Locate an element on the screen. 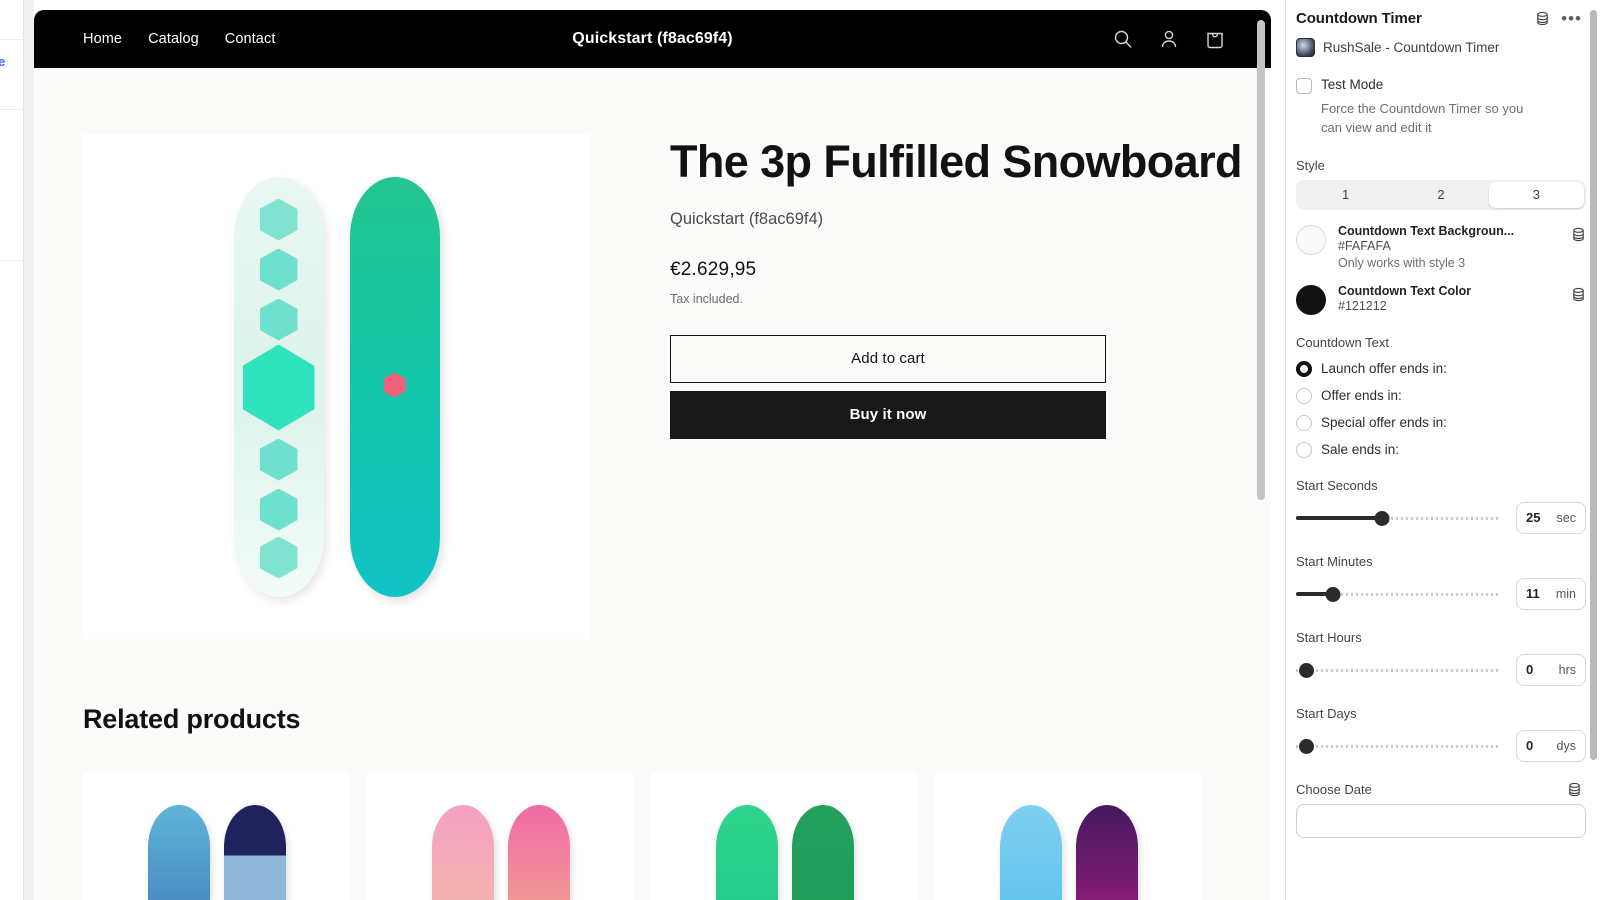 This screenshot has width=1600, height=900. app-icon is located at coordinates (1305, 47).